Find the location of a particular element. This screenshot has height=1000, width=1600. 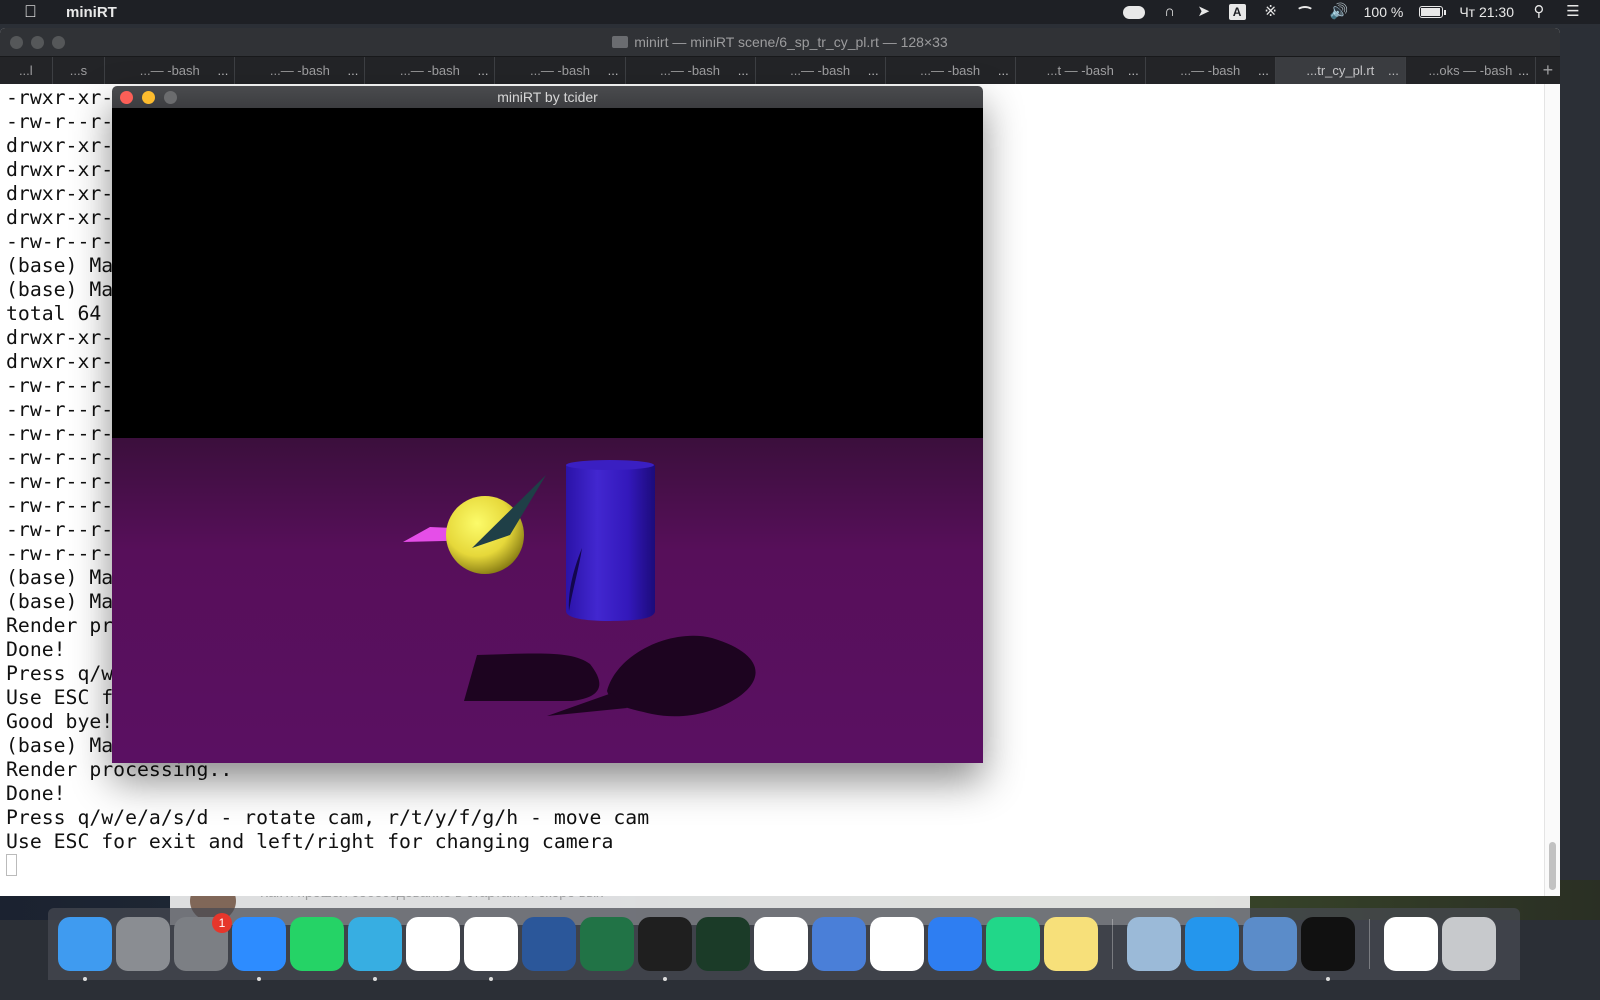

scrollbar-thumb is located at coordinates (1552, 866).